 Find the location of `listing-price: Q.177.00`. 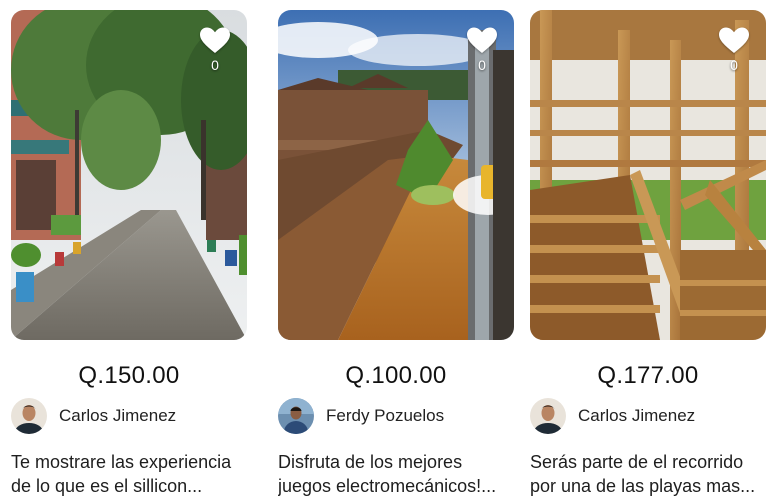

listing-price: Q.177.00 is located at coordinates (648, 375).